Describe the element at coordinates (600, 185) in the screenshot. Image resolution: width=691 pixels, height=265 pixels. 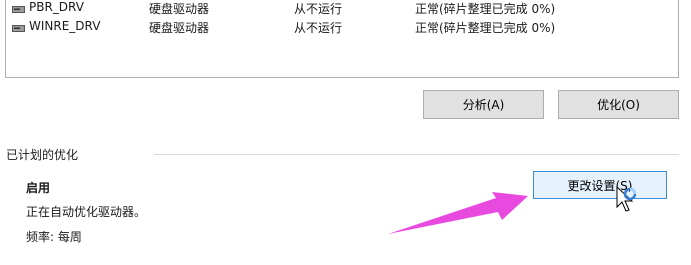
I see `change-settings-button: 更改设置(S)` at that location.